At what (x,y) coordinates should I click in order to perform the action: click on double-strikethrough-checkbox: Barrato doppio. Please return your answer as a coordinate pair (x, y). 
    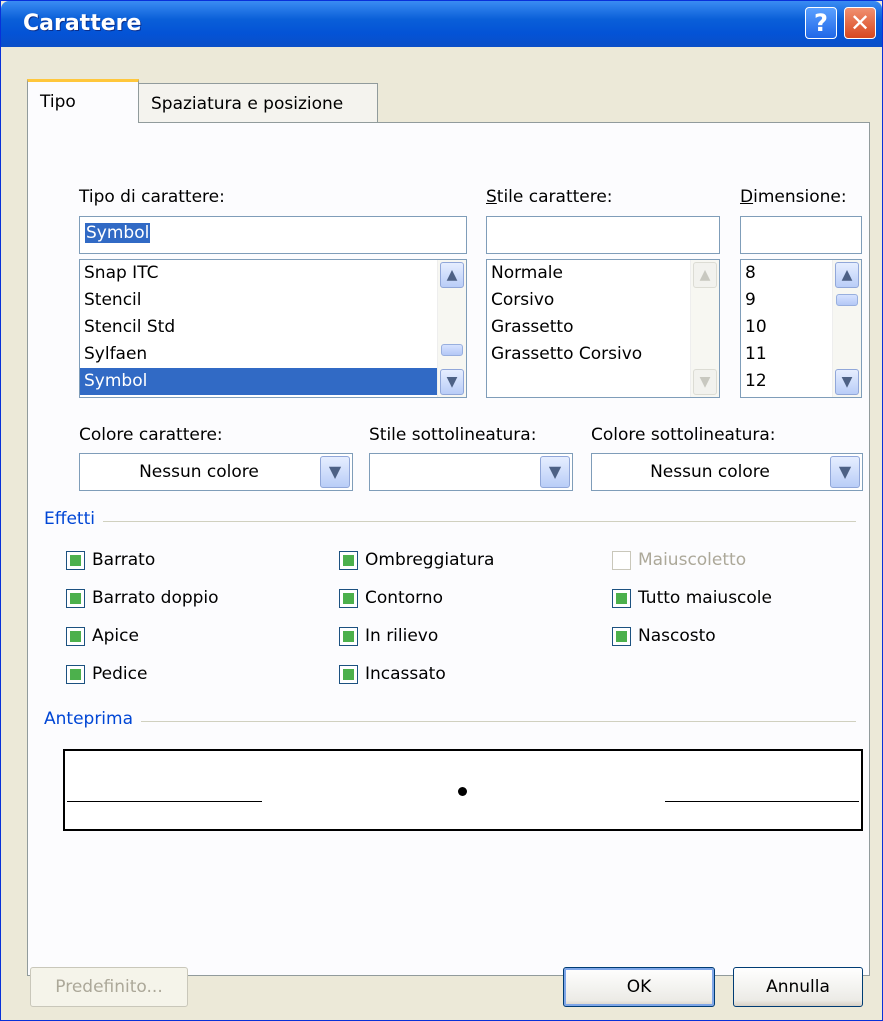
    Looking at the image, I should click on (142, 598).